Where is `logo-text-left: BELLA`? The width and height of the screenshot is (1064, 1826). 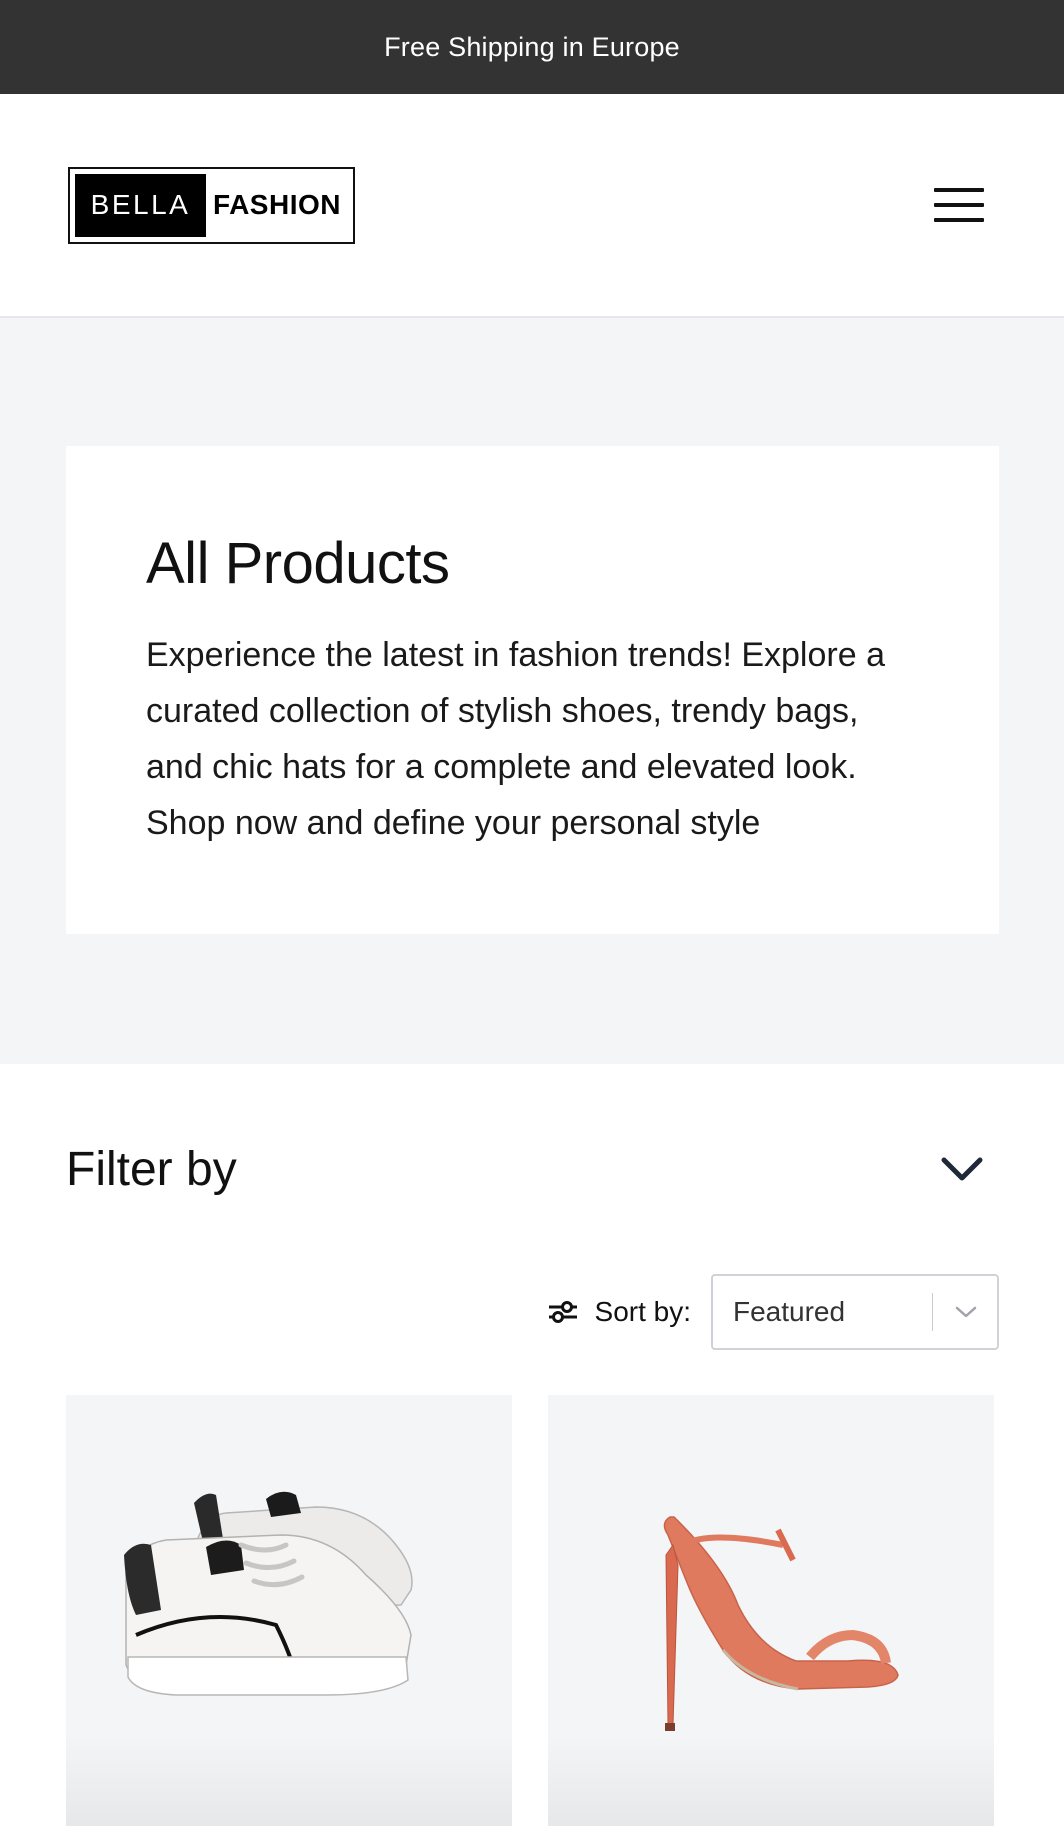 logo-text-left: BELLA is located at coordinates (140, 205).